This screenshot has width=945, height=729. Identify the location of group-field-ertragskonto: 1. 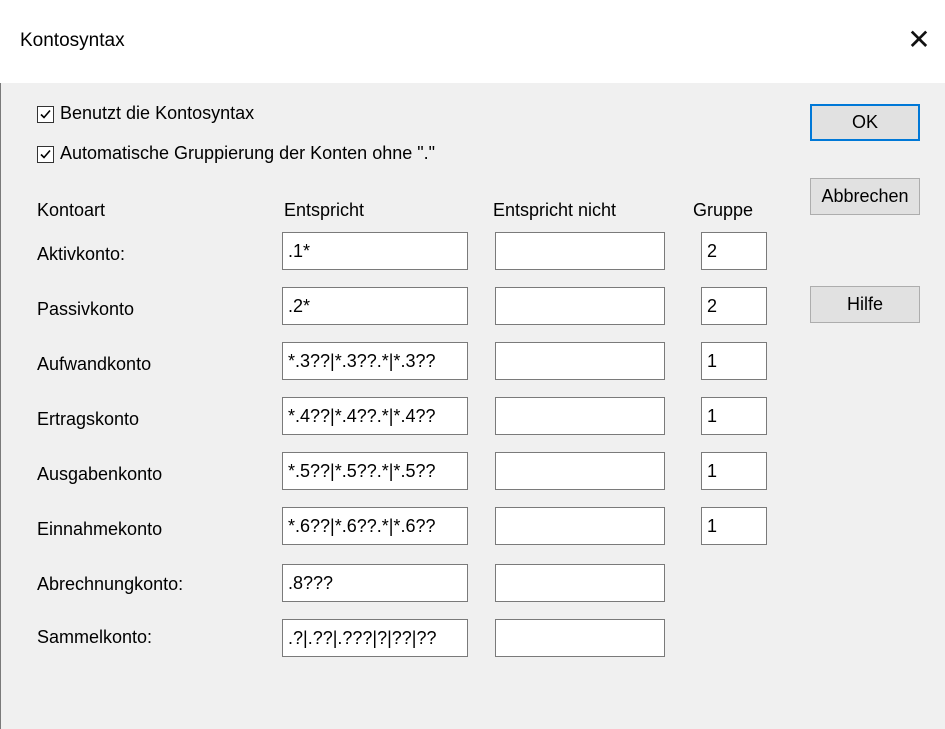
(734, 416).